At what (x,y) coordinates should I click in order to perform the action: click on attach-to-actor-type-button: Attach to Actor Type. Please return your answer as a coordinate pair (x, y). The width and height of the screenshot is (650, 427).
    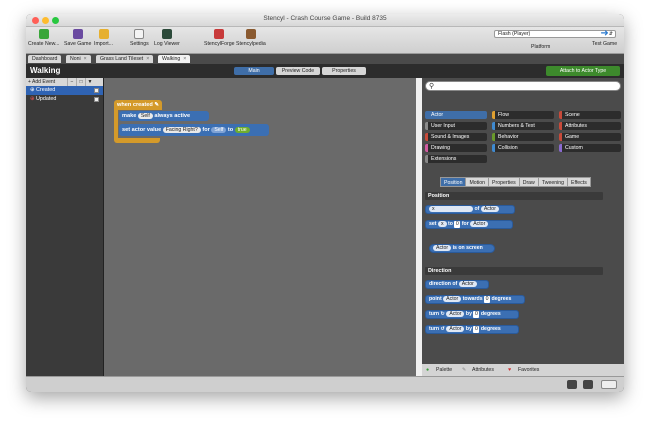
    Looking at the image, I should click on (583, 71).